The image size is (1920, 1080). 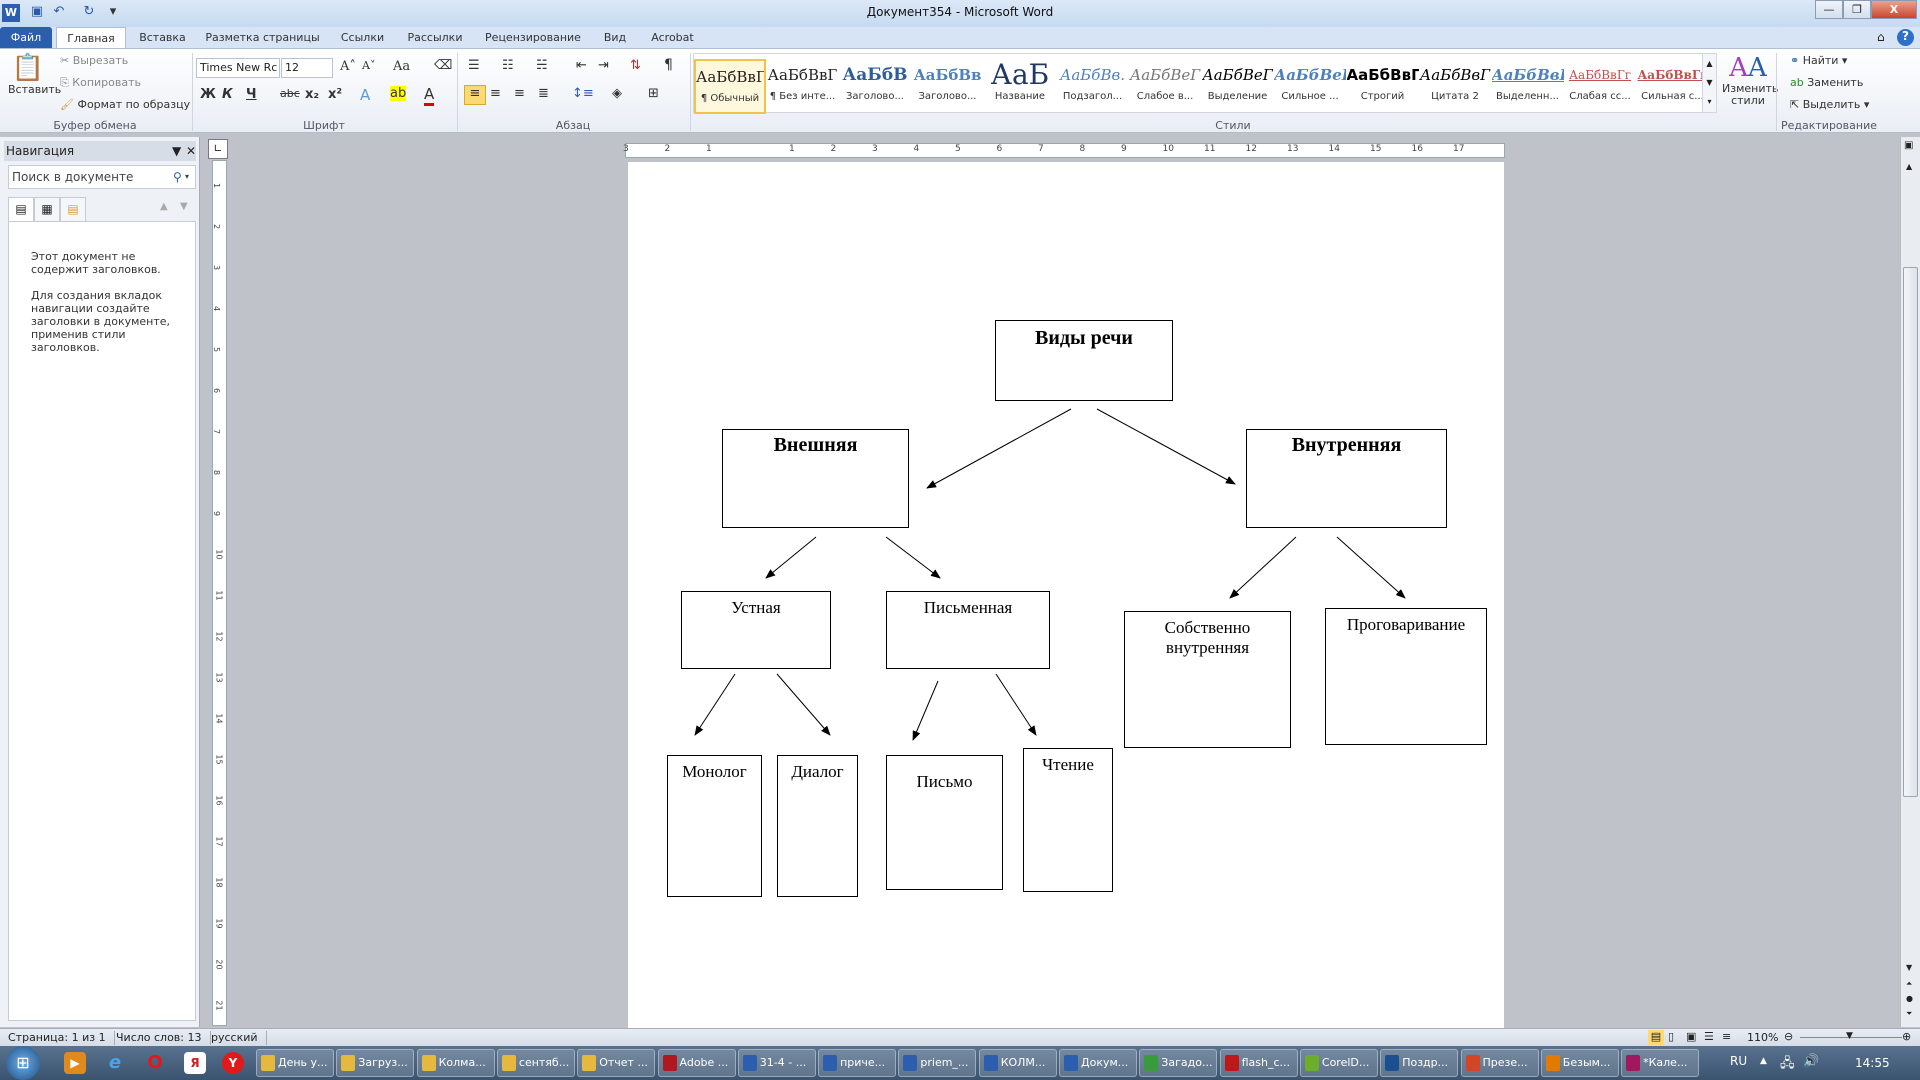 What do you see at coordinates (508, 65) in the screenshot?
I see `numbering-icon: ☷` at bounding box center [508, 65].